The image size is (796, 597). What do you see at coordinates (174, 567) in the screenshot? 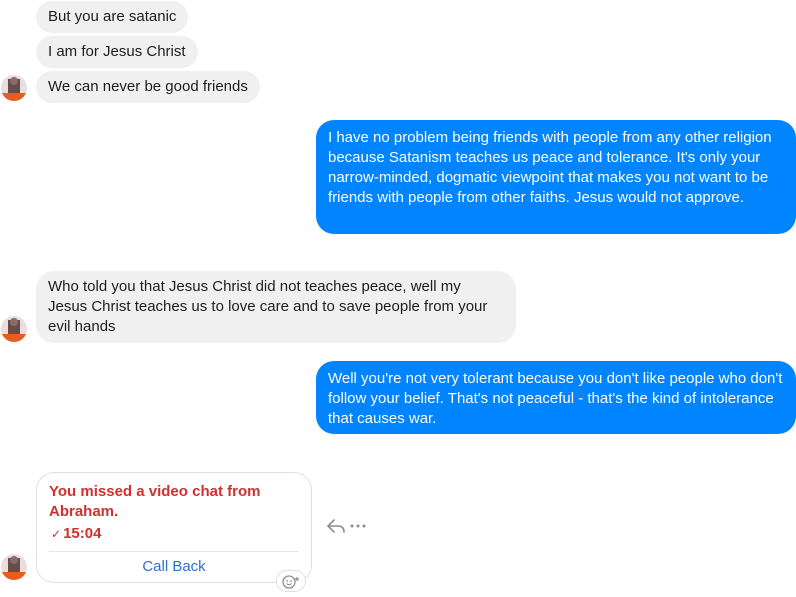
I see `call-back-button: Call Back` at bounding box center [174, 567].